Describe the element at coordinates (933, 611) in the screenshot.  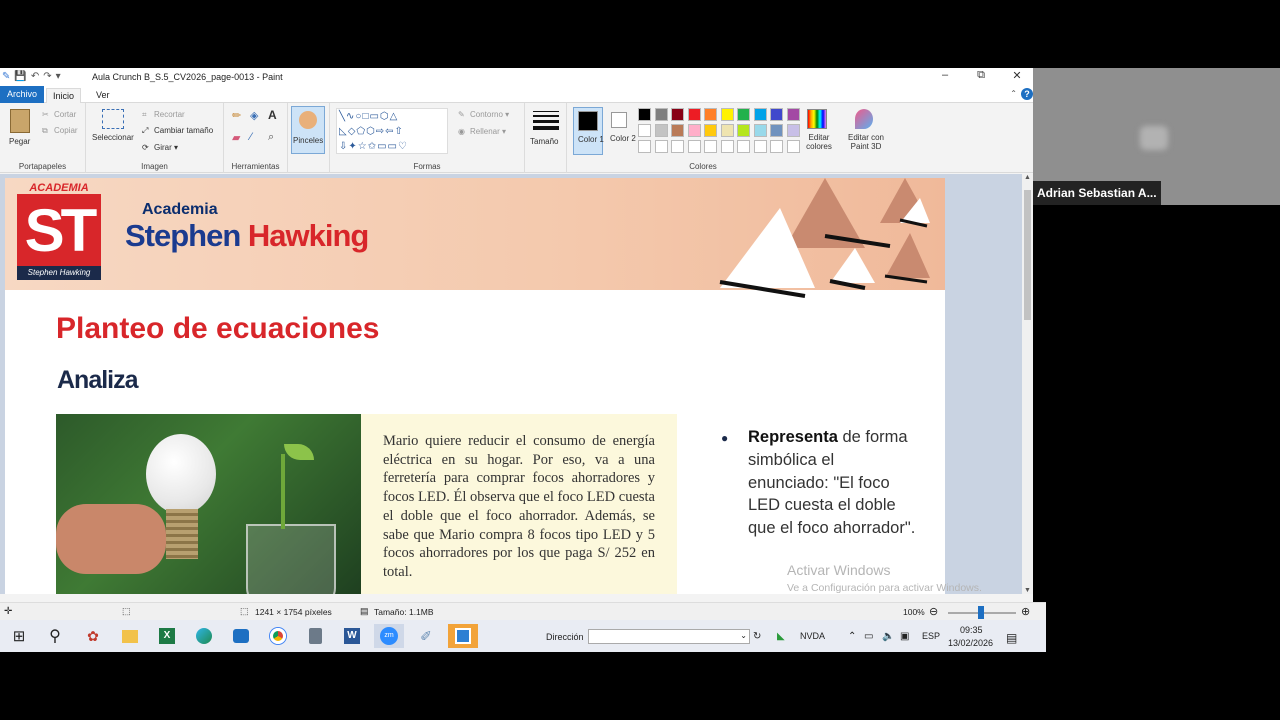
I see `zoom-out-icon: ⊖` at that location.